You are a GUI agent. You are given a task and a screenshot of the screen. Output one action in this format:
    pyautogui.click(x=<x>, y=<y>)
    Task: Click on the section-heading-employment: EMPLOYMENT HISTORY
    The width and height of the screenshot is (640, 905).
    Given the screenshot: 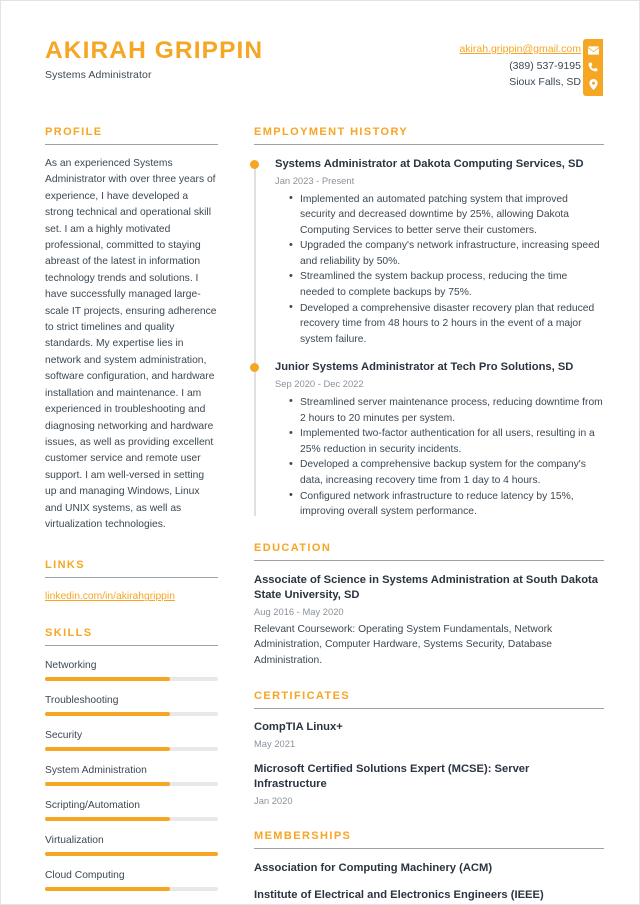 What is the action you would take?
    pyautogui.click(x=331, y=132)
    